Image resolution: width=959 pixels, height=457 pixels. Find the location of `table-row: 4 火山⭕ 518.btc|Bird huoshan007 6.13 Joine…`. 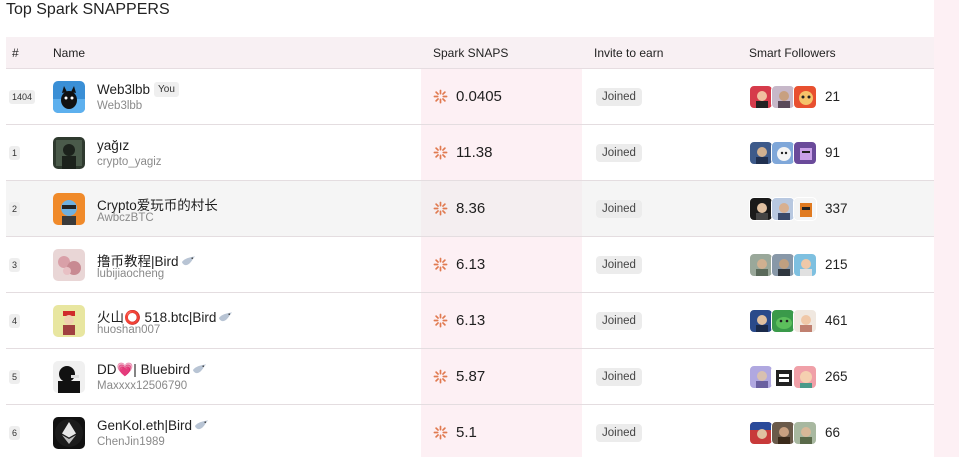

table-row: 4 火山⭕ 518.btc|Bird huoshan007 6.13 Joine… is located at coordinates (470, 321).